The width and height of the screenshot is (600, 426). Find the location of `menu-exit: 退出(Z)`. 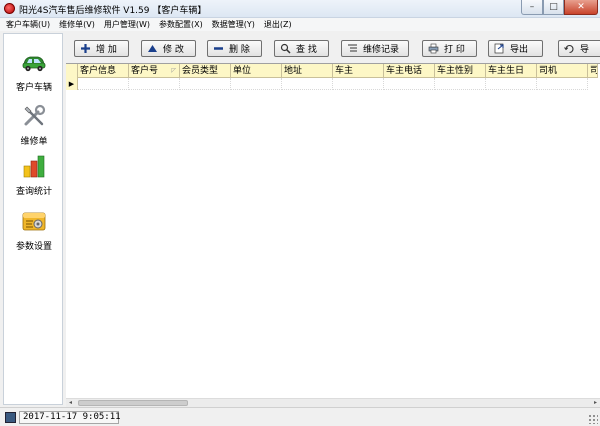

menu-exit: 退出(Z) is located at coordinates (278, 24).